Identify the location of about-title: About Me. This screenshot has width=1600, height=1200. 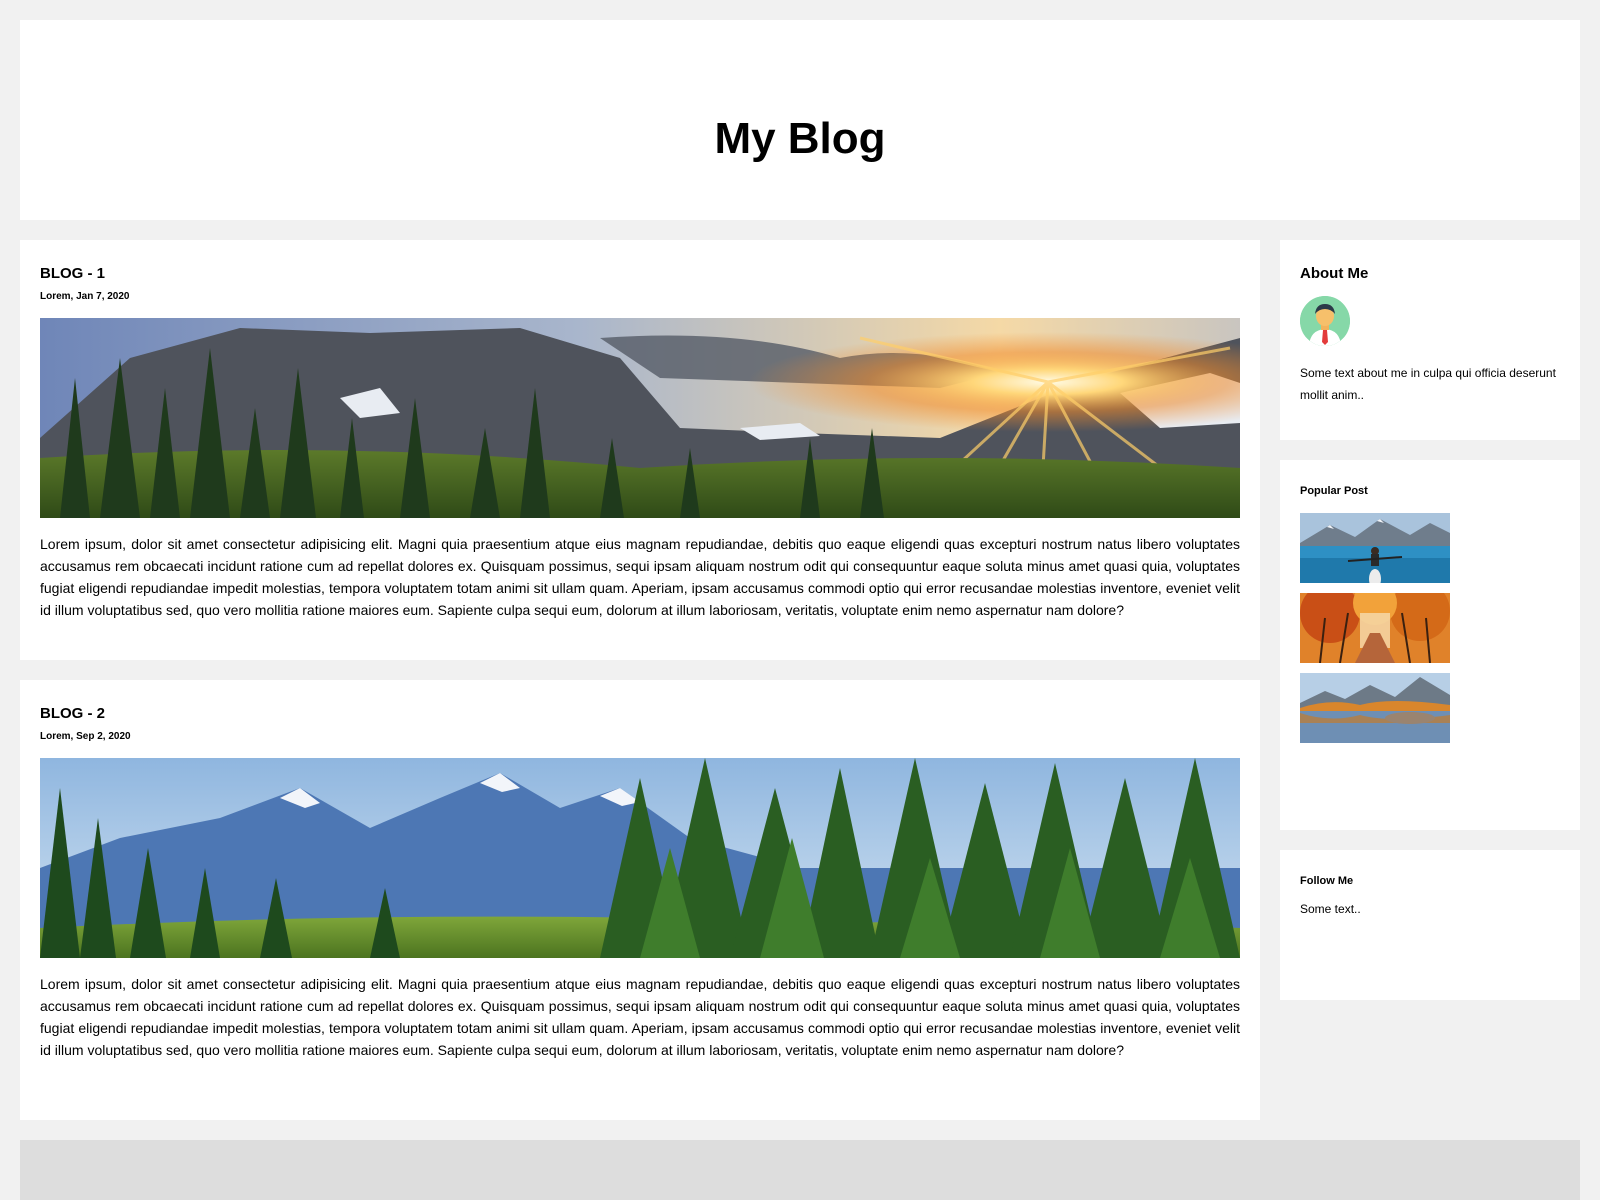
(1334, 273).